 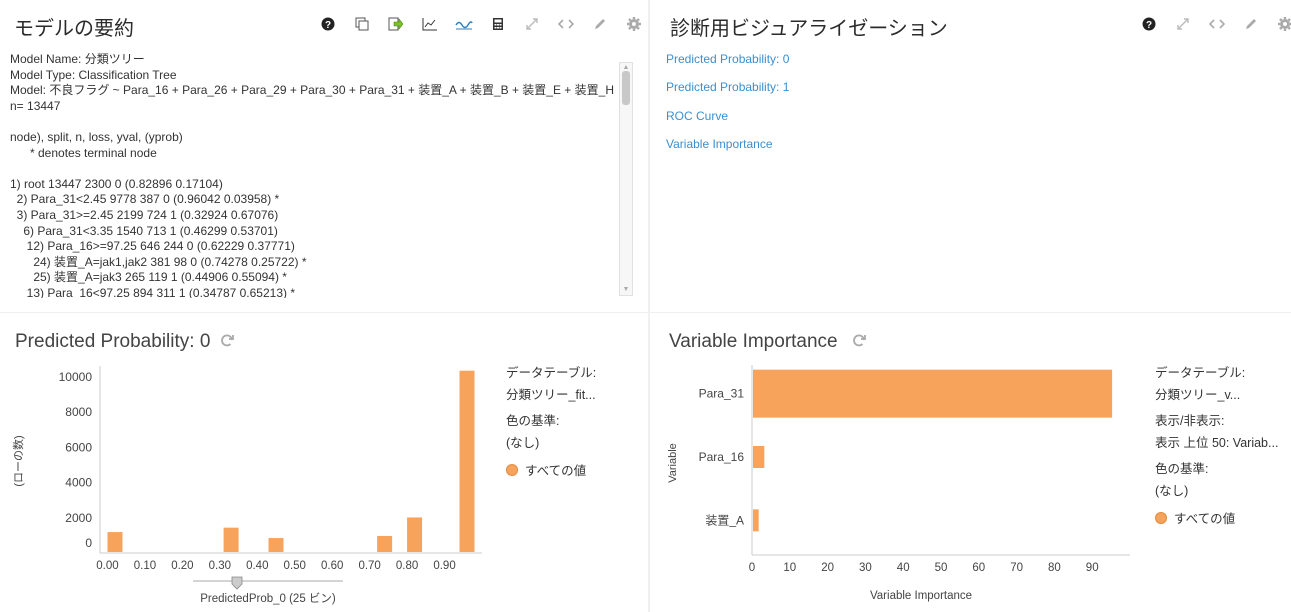 I want to click on summary-line: 1) root 13447 2300 0 (0.82896 0.17104), so click(x=116, y=183).